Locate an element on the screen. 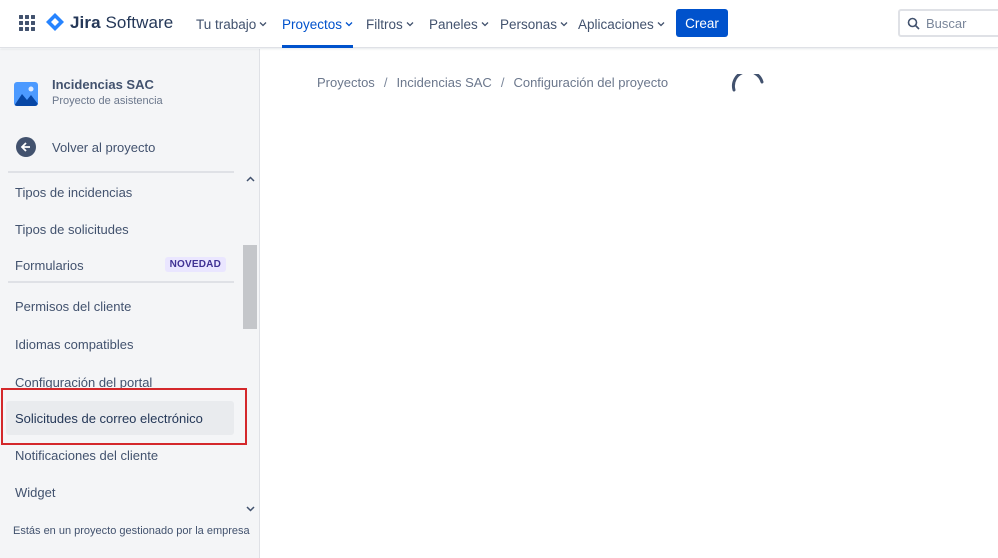  create-button: Crear is located at coordinates (702, 23).